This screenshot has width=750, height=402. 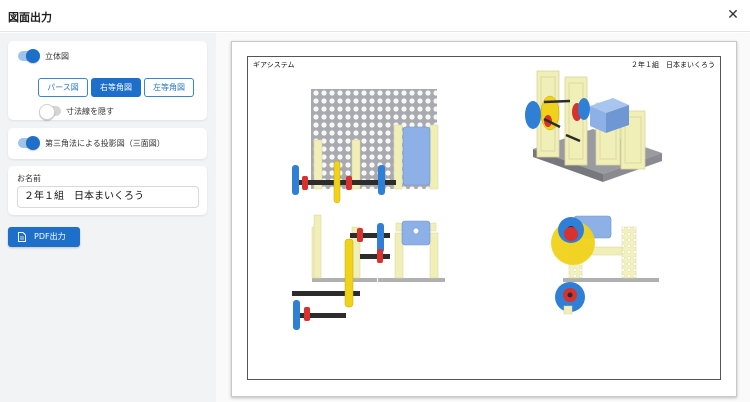 What do you see at coordinates (375, 16) in the screenshot?
I see `dialog-header: 図面出力 ✕` at bounding box center [375, 16].